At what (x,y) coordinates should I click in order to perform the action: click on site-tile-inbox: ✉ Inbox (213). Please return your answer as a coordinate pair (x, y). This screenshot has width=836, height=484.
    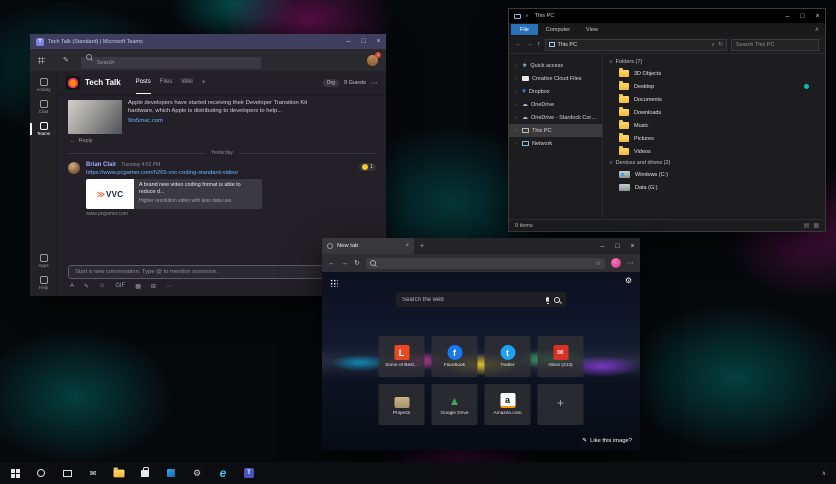
    Looking at the image, I should click on (560, 356).